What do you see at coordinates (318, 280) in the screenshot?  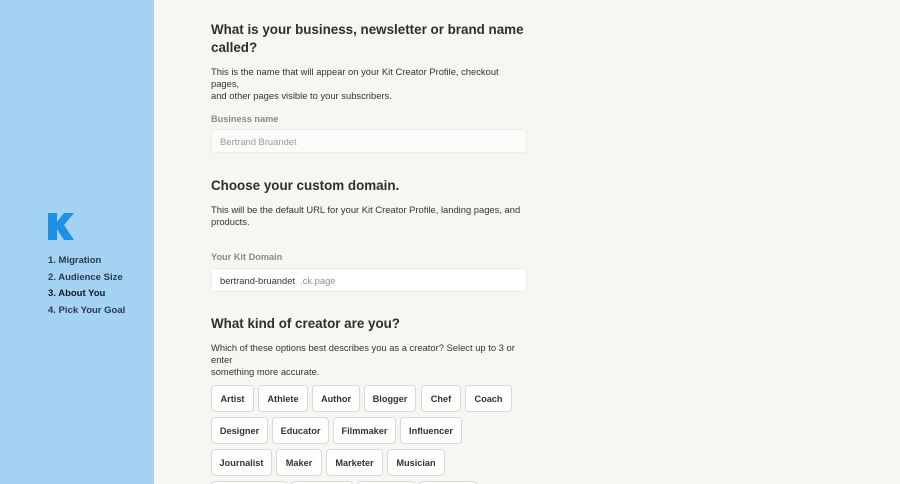 I see `domain-suffix: .ck.page` at bounding box center [318, 280].